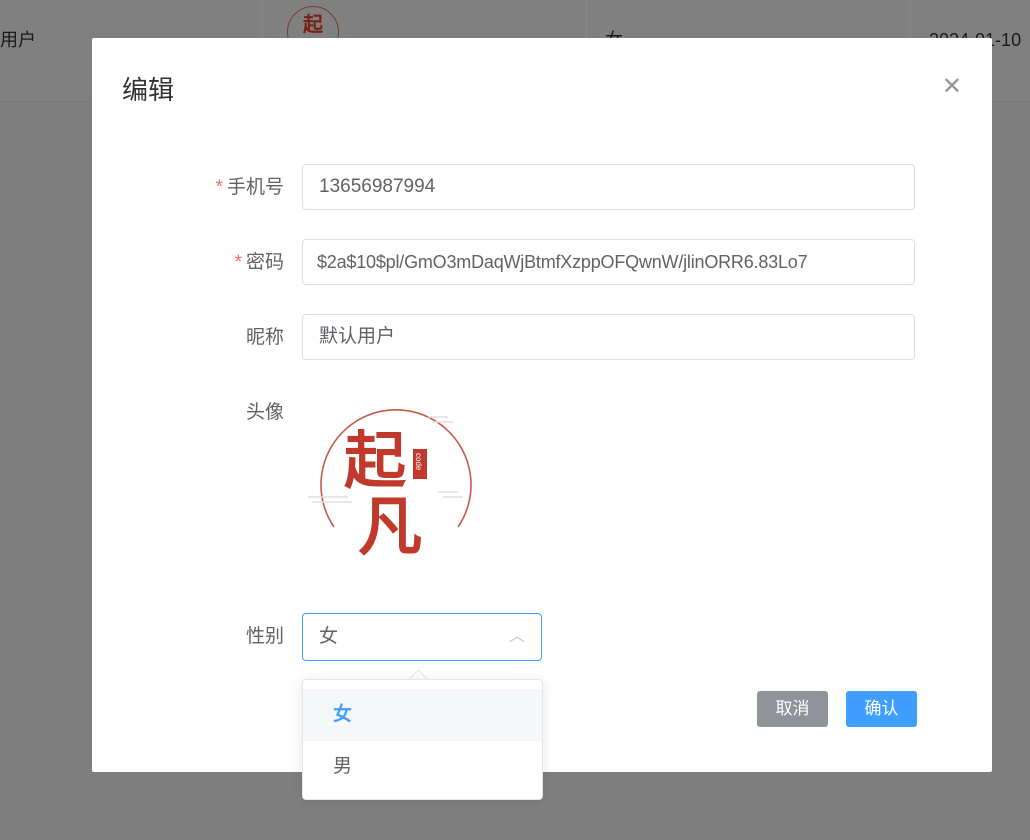  Describe the element at coordinates (422, 767) in the screenshot. I see `dropdown-option-male: 男` at that location.